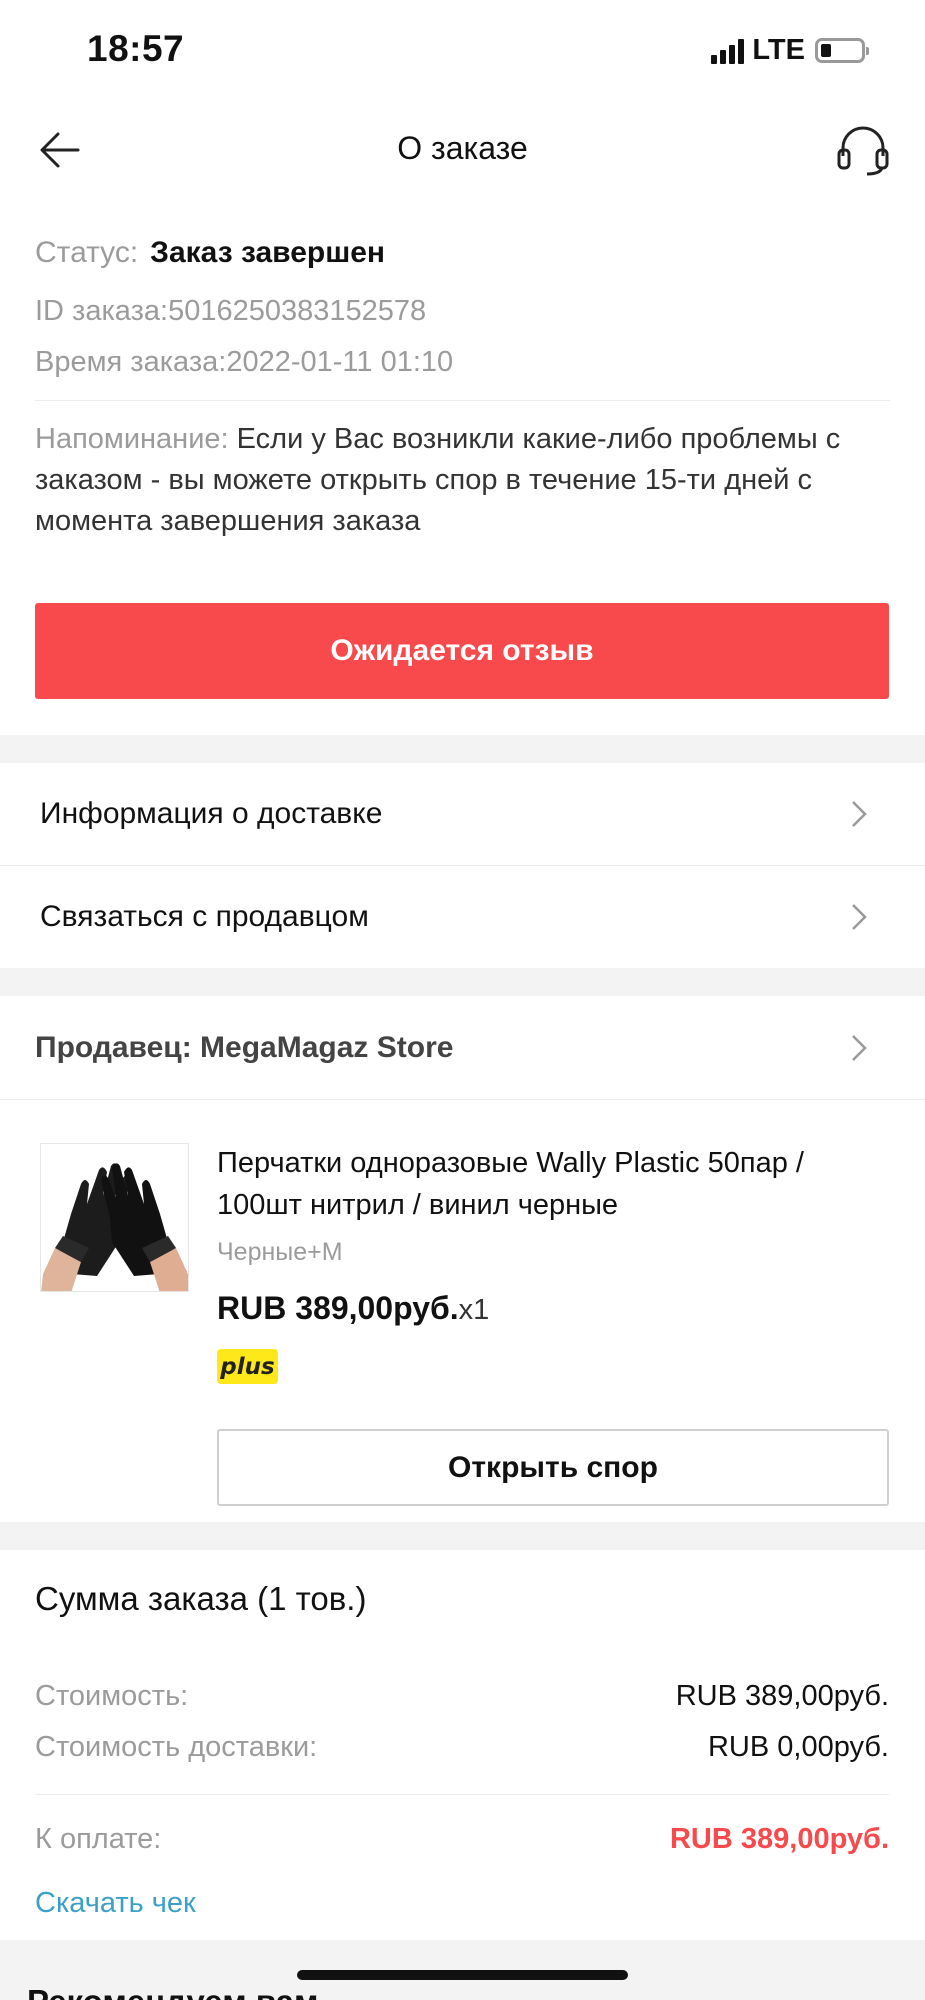 Image resolution: width=925 pixels, height=2000 pixels. What do you see at coordinates (136, 48) in the screenshot?
I see `status-time: 18:57` at bounding box center [136, 48].